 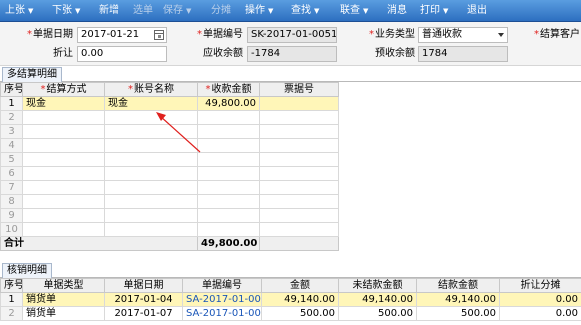 What do you see at coordinates (377, 313) in the screenshot?
I see `unsettled-cell: 500.00` at bounding box center [377, 313].